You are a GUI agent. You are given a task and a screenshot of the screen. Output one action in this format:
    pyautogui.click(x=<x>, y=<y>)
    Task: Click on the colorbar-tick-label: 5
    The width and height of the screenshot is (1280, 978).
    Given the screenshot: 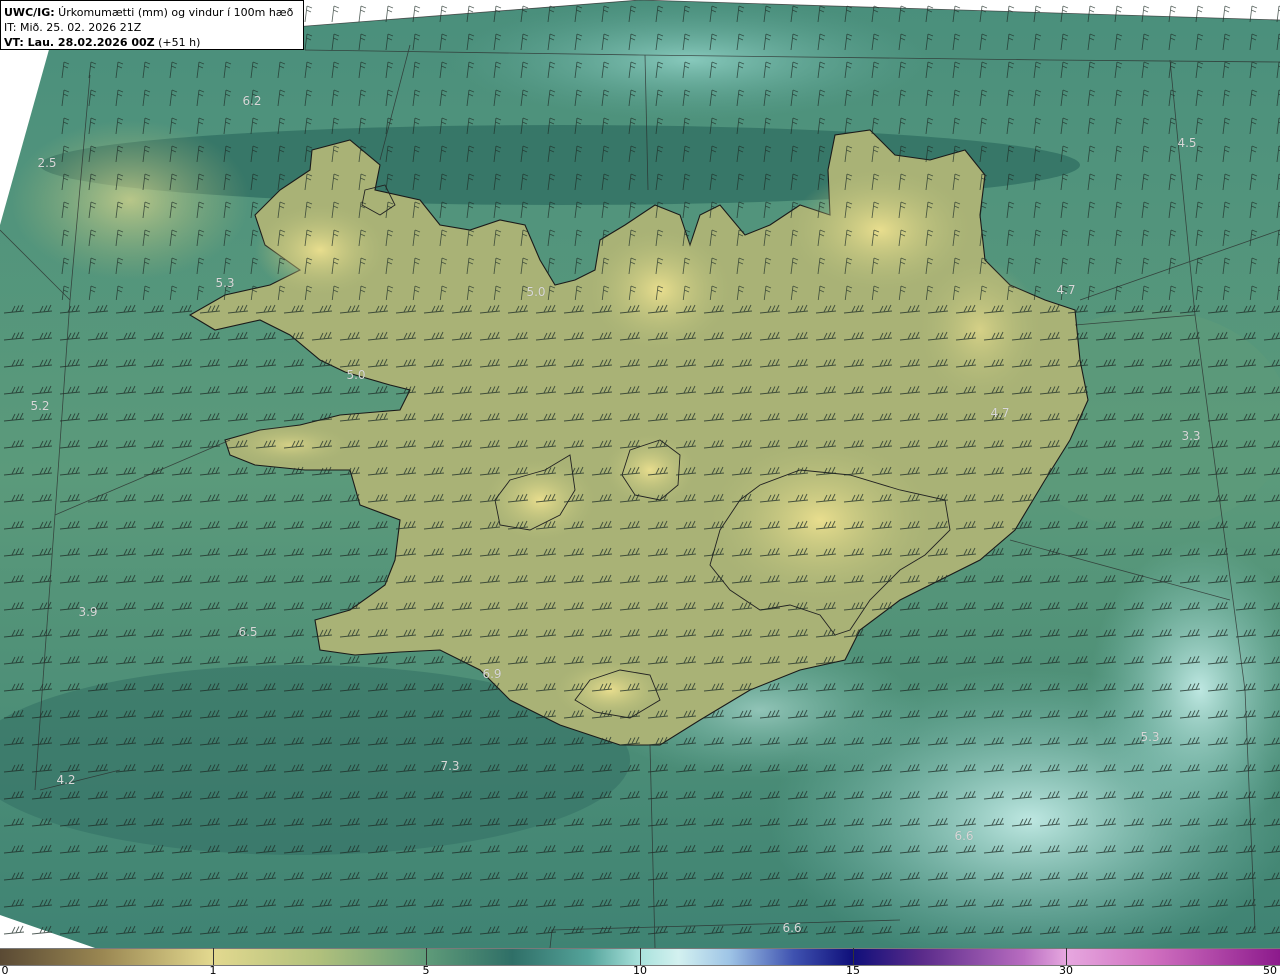 What is the action you would take?
    pyautogui.click(x=426, y=970)
    